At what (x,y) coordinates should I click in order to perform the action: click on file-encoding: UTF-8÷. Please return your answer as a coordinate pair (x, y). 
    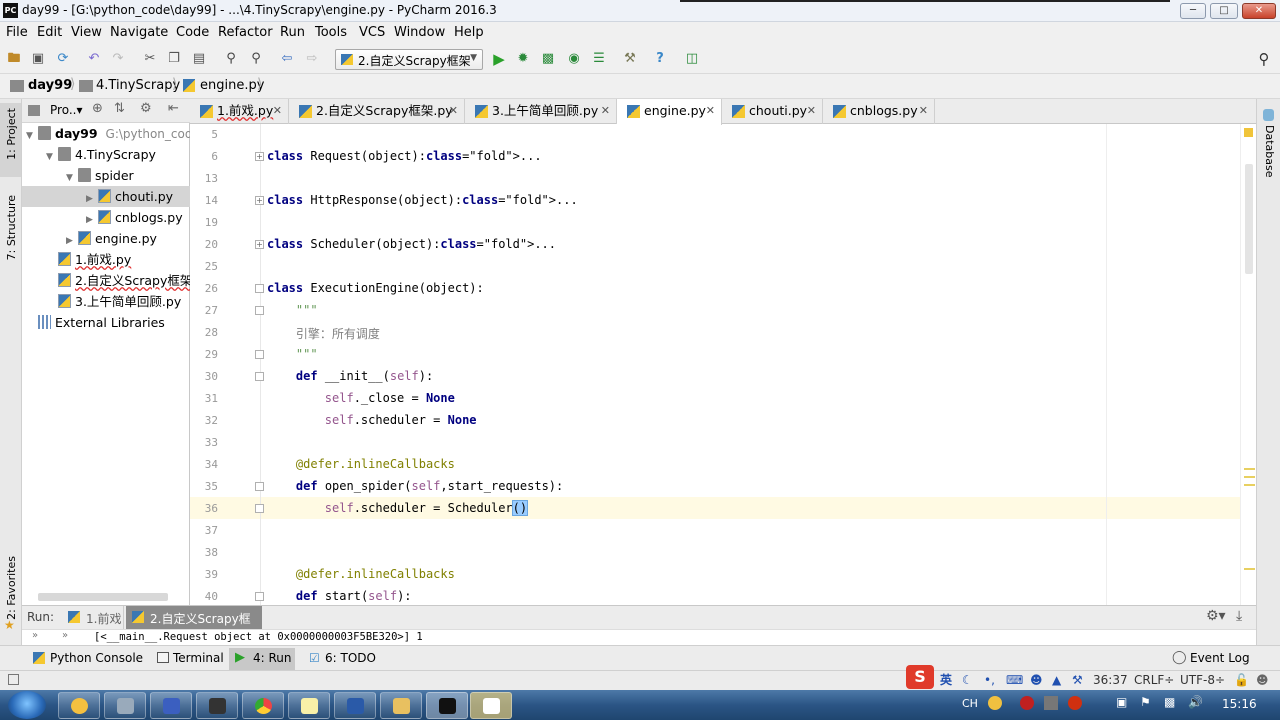
    Looking at the image, I should click on (1202, 680).